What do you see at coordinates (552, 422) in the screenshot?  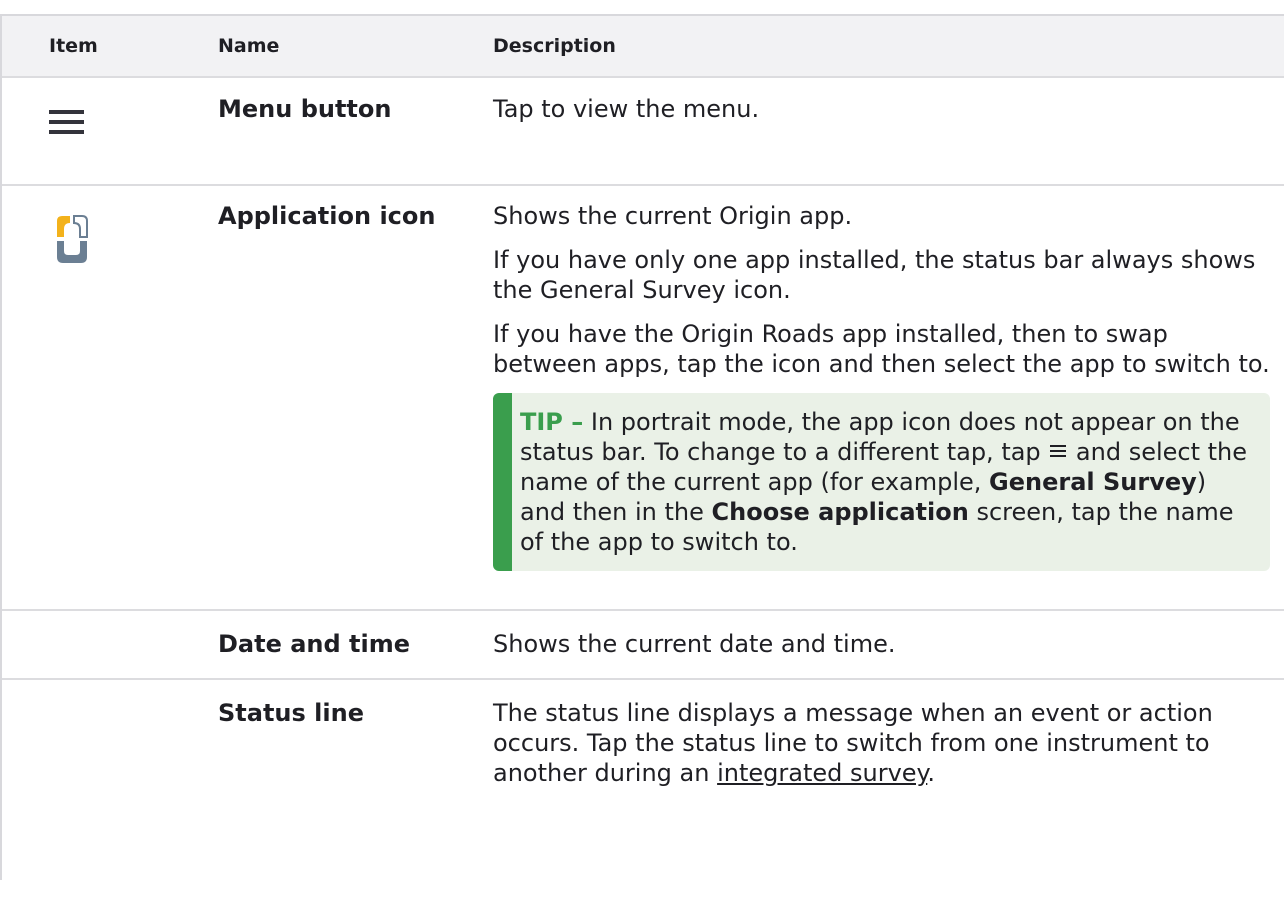 I see `tip-label: TIP –` at bounding box center [552, 422].